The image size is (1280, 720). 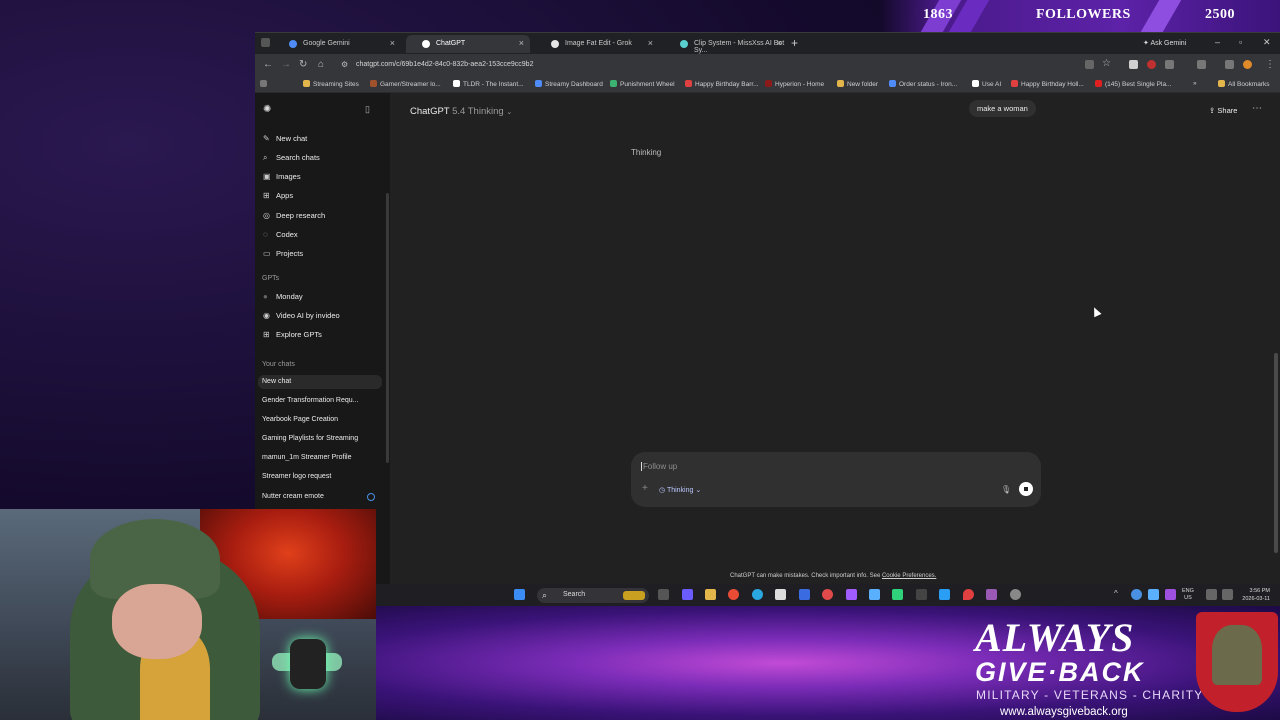 I want to click on settings-icon, so click(x=1015, y=594).